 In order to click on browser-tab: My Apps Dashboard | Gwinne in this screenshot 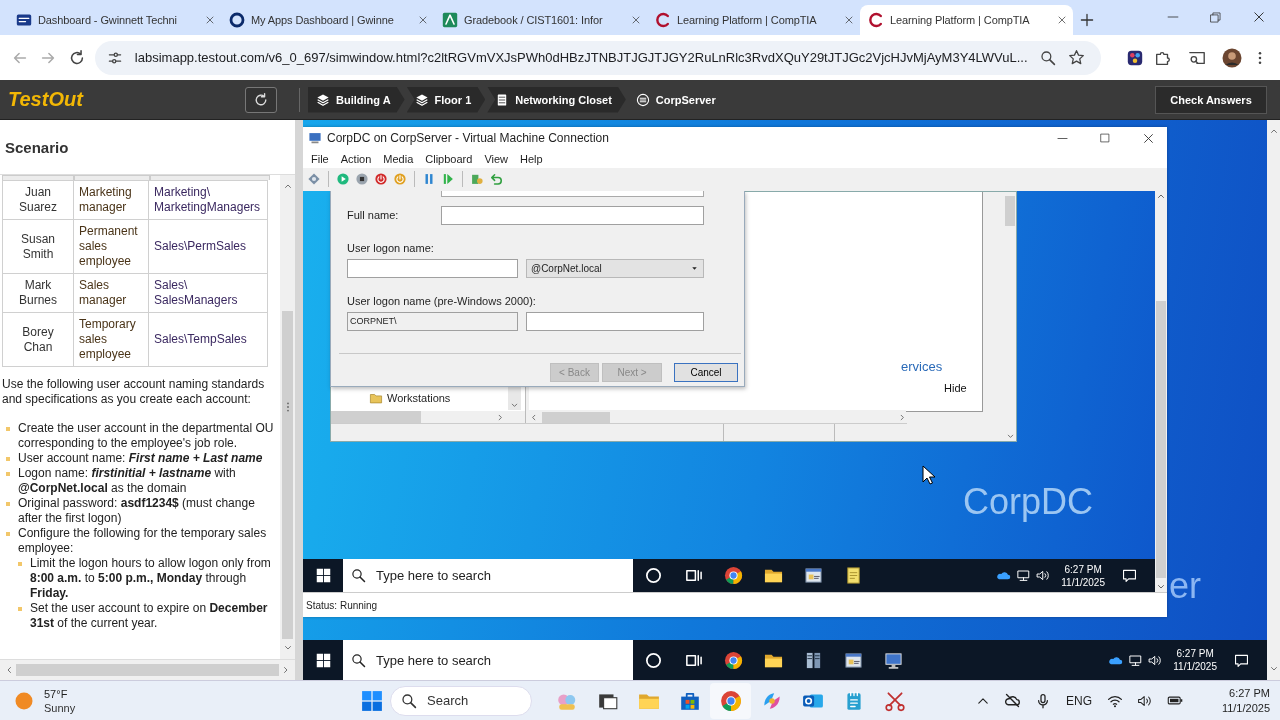, I will do `click(327, 20)`.